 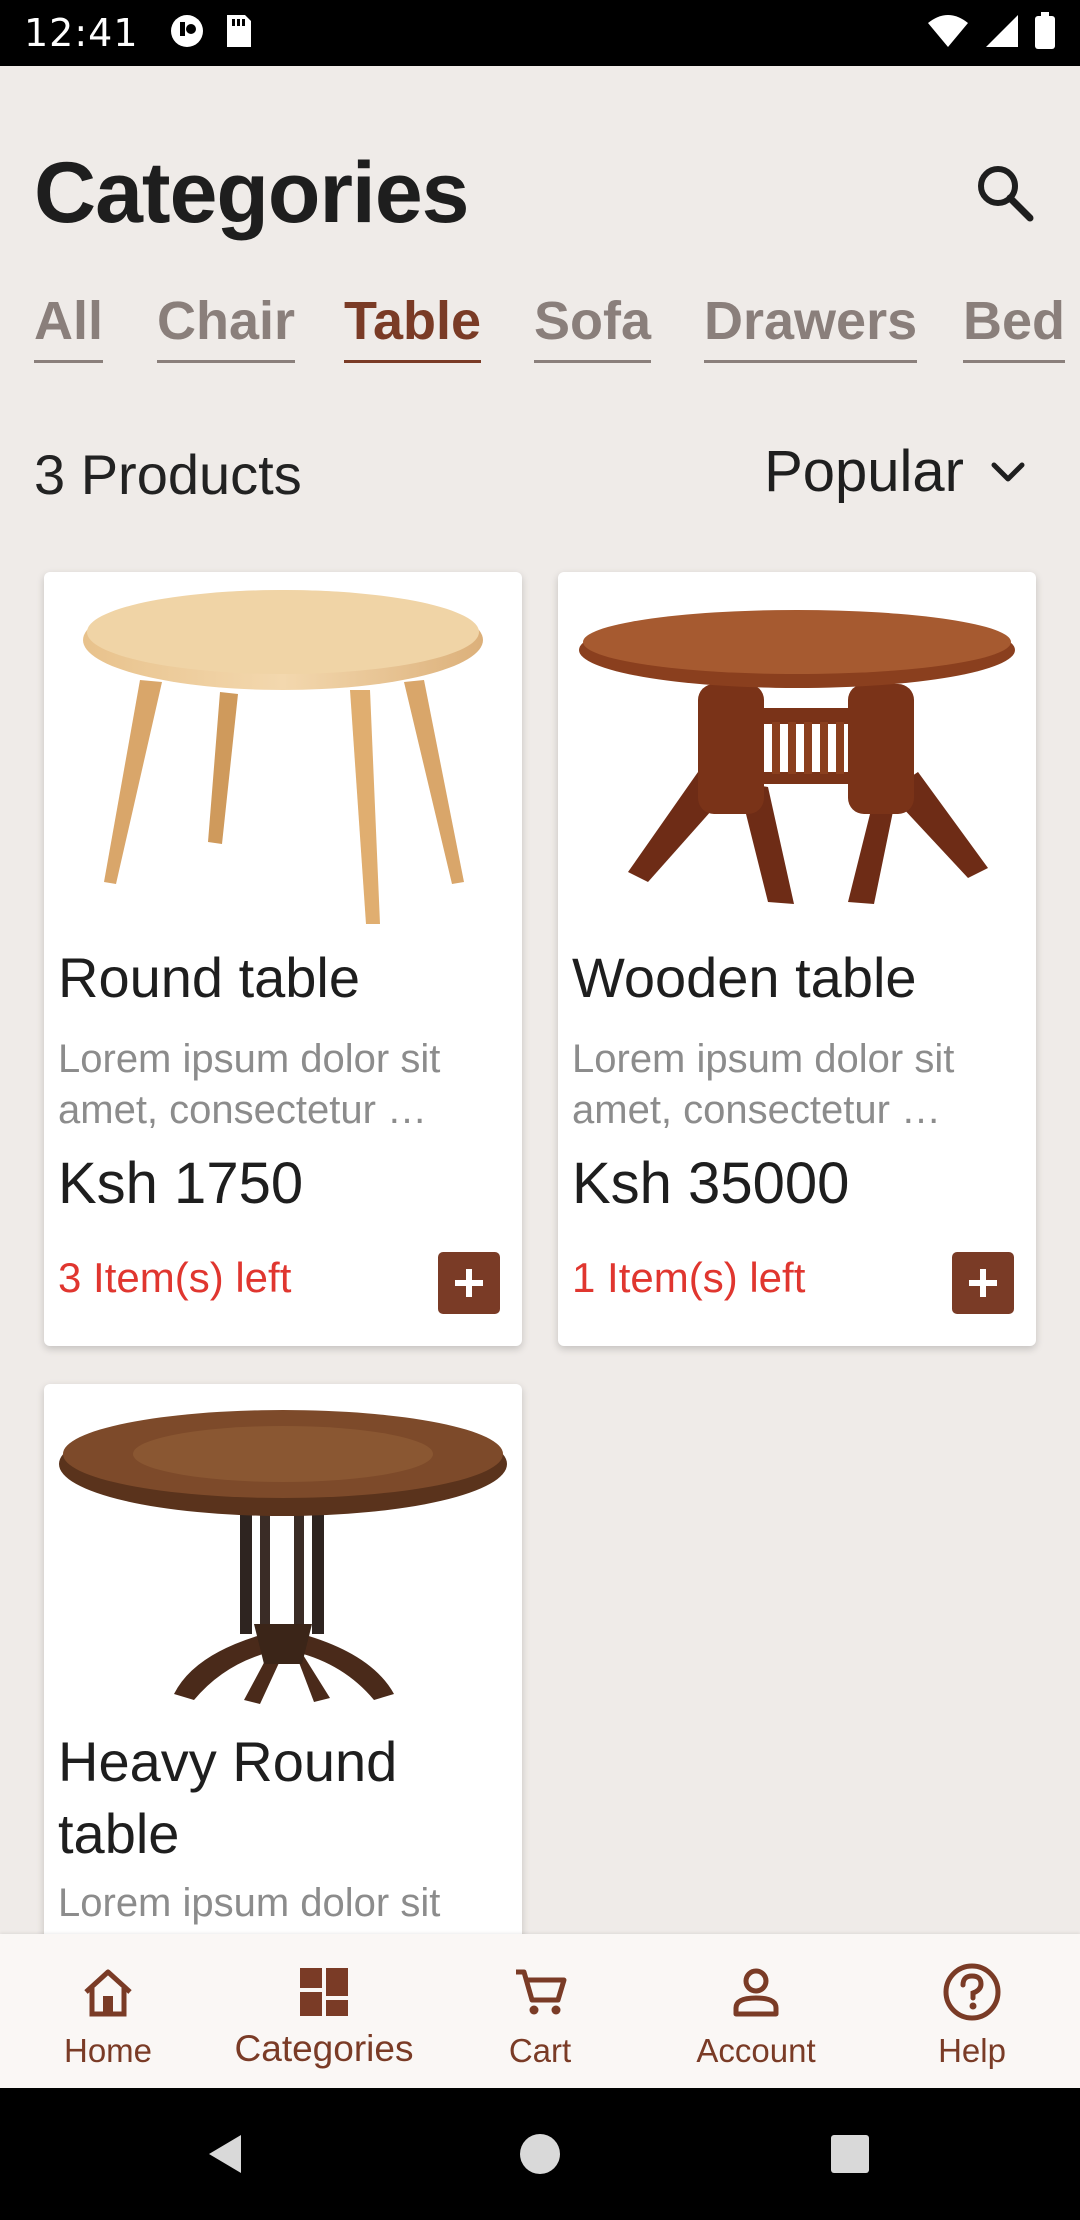 I want to click on home-system-button, so click(x=540, y=2154).